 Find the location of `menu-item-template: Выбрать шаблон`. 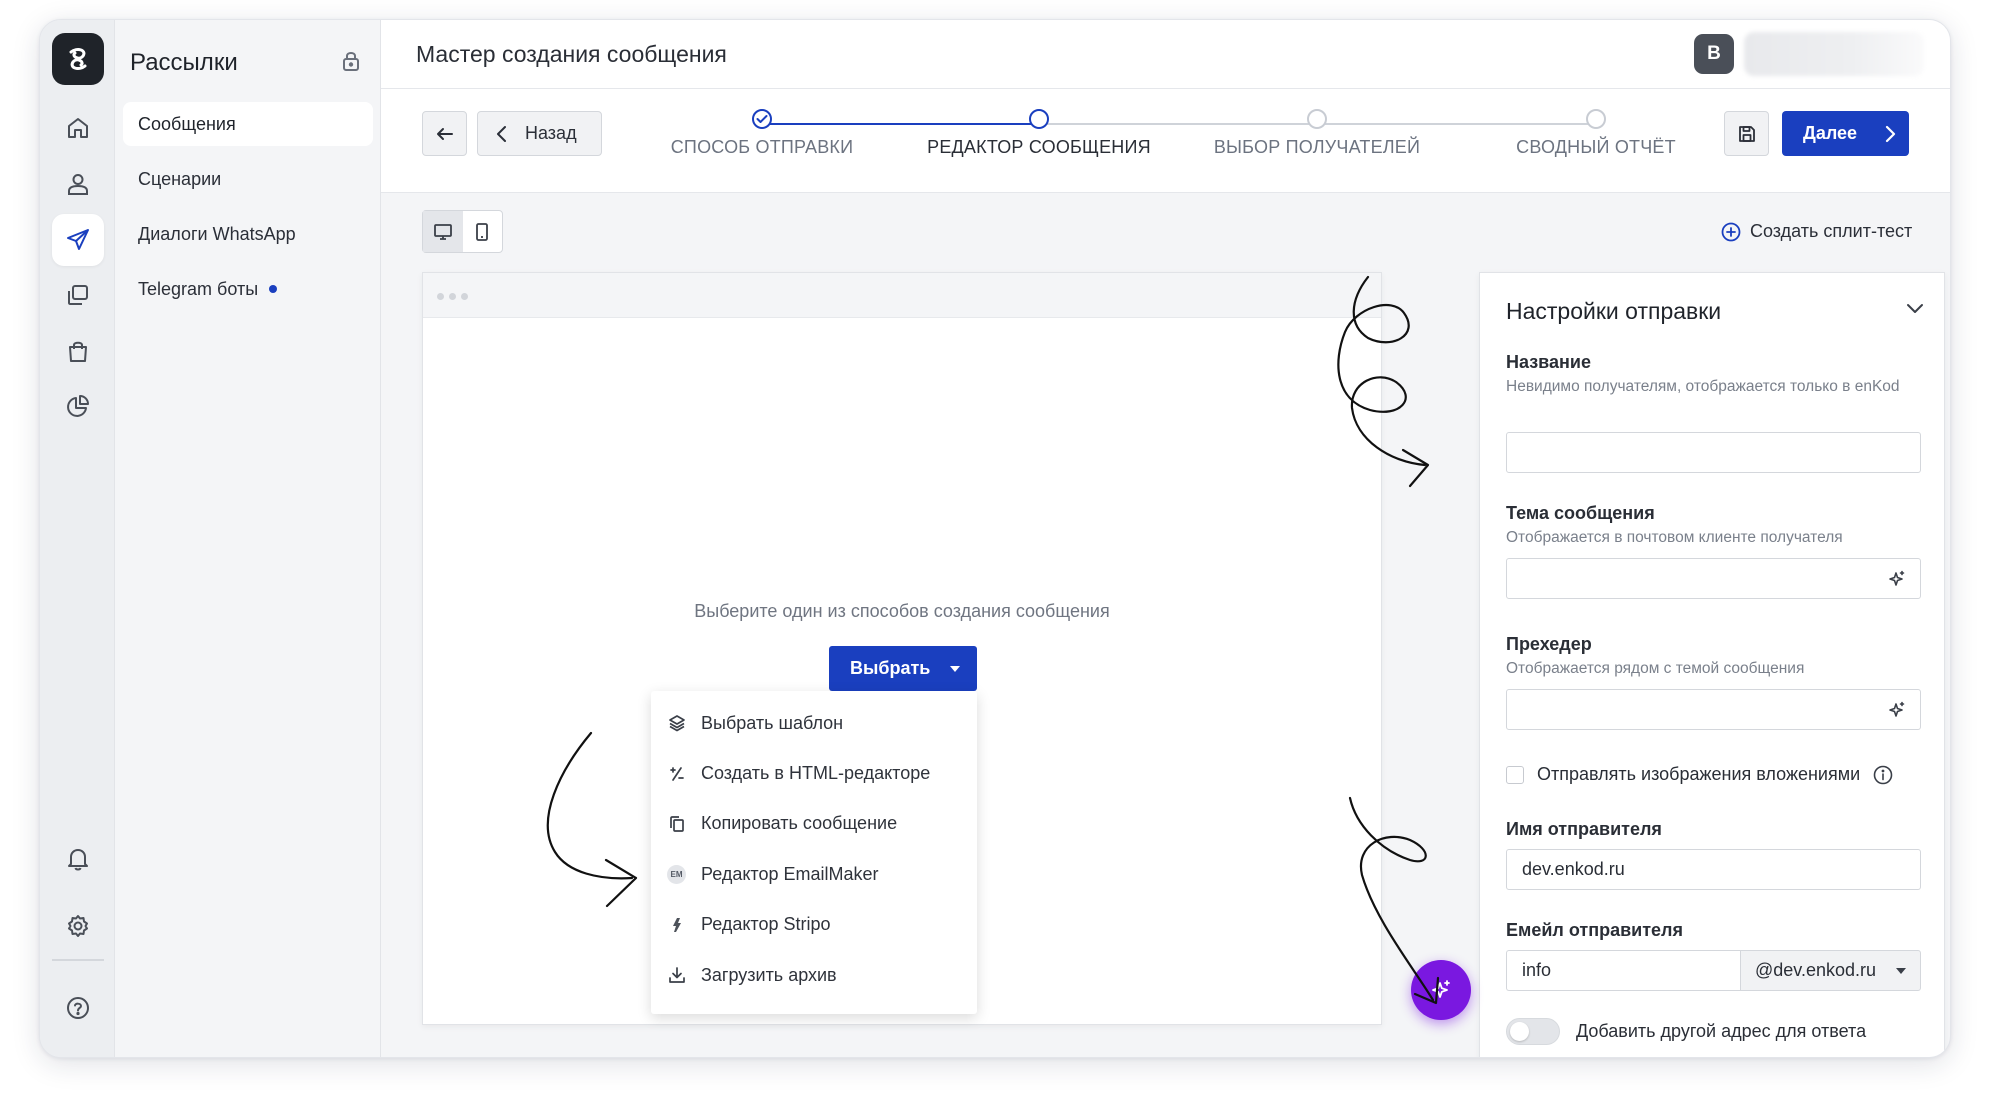

menu-item-template: Выбрать шаблон is located at coordinates (814, 723).